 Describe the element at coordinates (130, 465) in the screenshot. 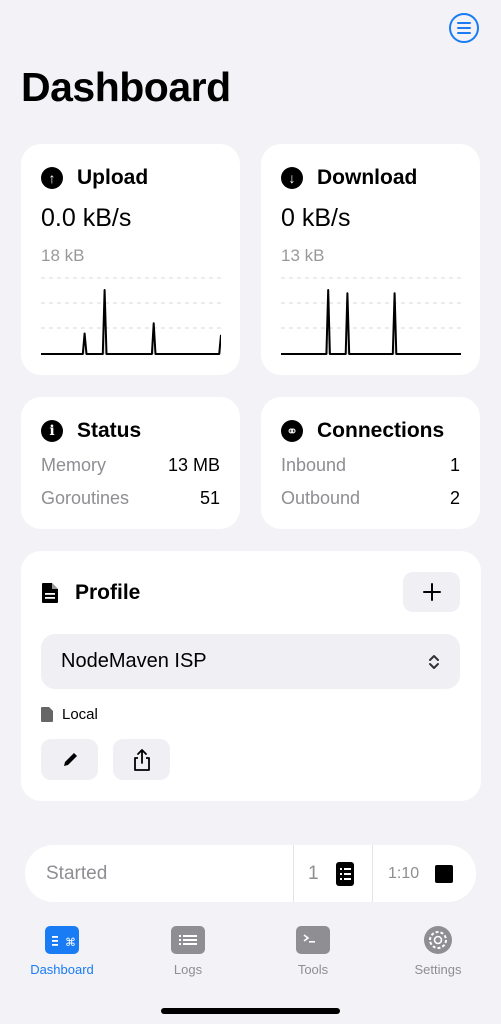

I see `memory-row: Memory 13 MB` at that location.